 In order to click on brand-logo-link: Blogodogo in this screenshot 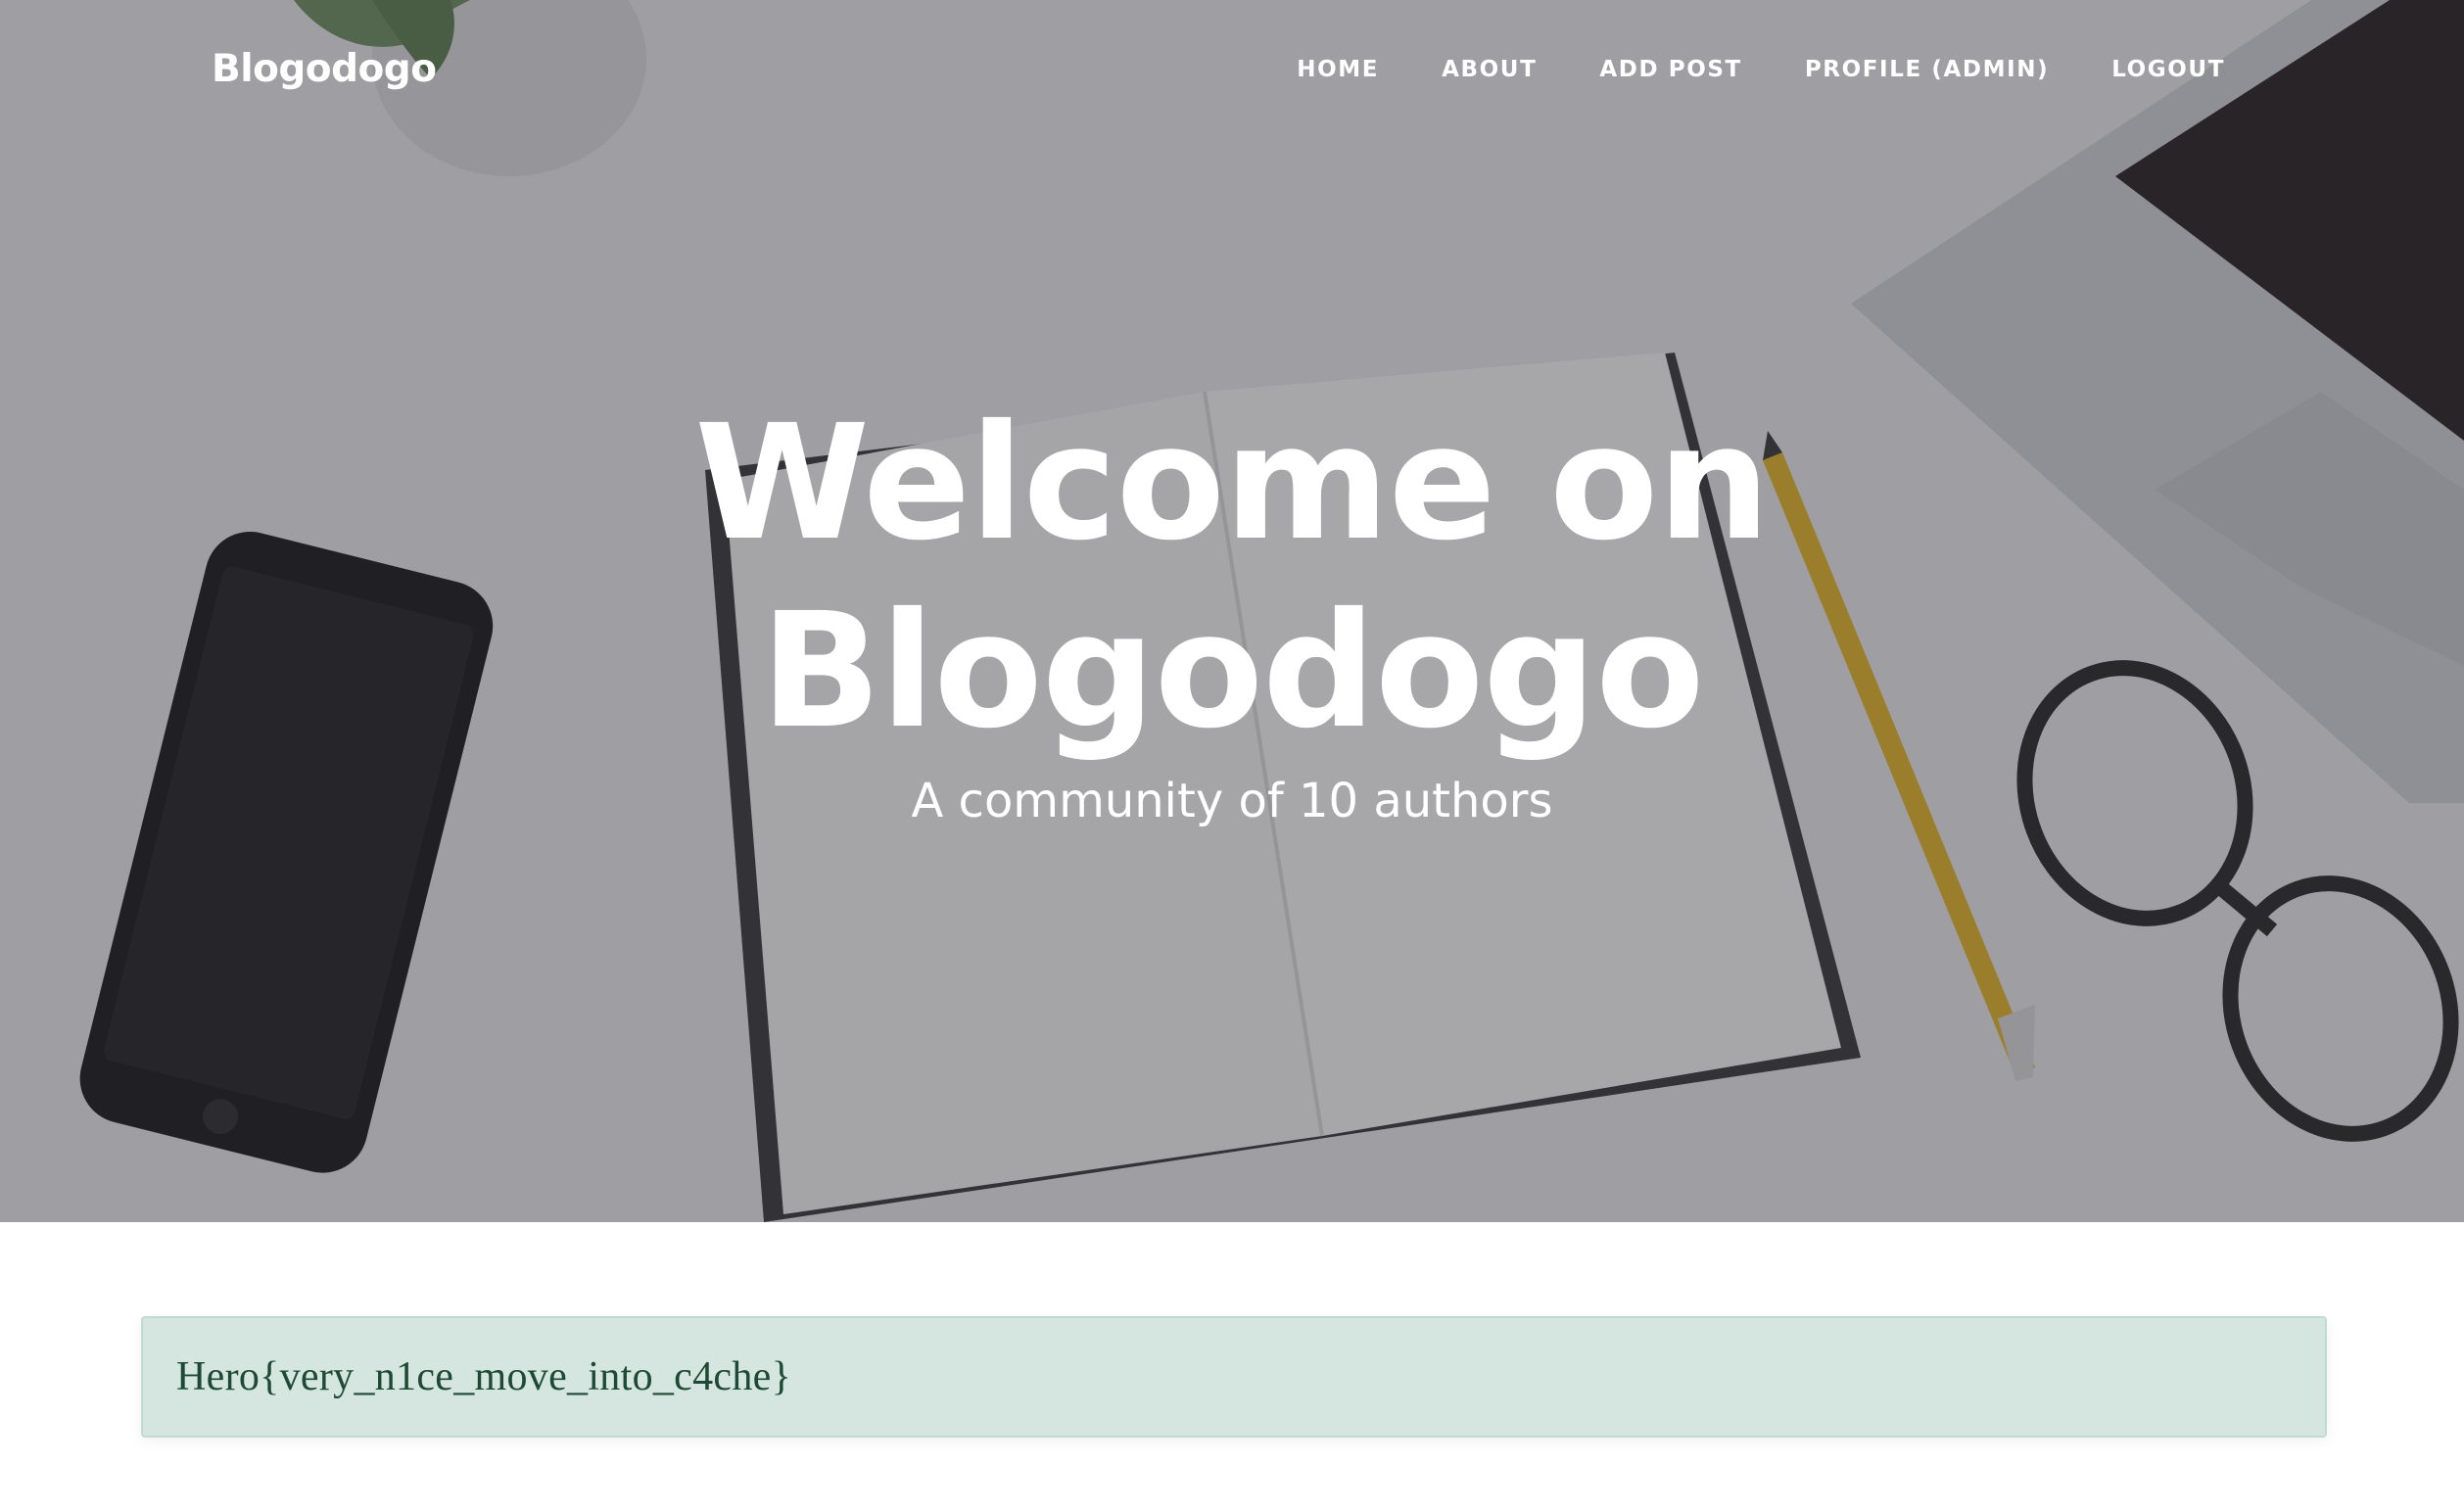, I will do `click(324, 69)`.